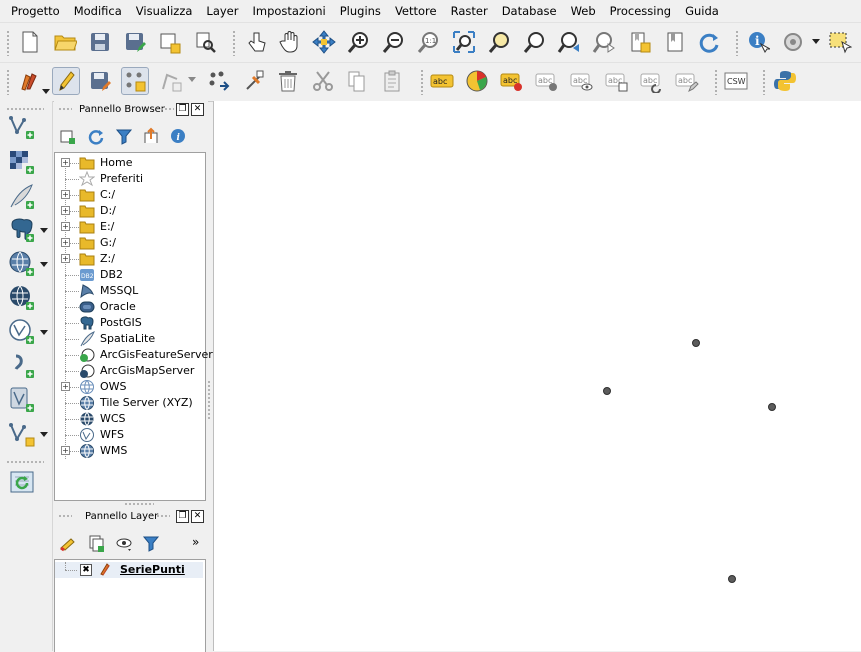 The width and height of the screenshot is (861, 652). What do you see at coordinates (182, 516) in the screenshot?
I see `float-panel-button: ❐` at bounding box center [182, 516].